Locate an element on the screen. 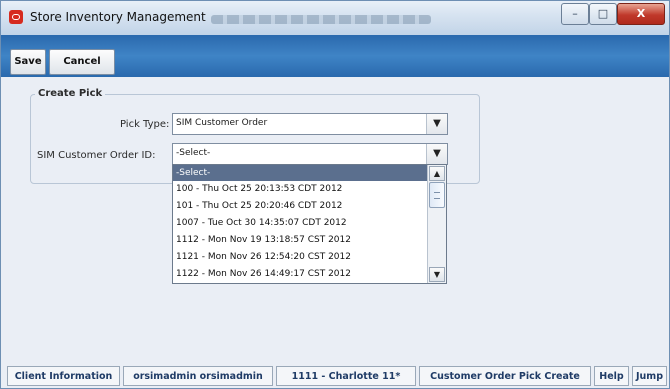 The height and width of the screenshot is (389, 670). status-user: orsimadmin orsimadmin is located at coordinates (198, 376).